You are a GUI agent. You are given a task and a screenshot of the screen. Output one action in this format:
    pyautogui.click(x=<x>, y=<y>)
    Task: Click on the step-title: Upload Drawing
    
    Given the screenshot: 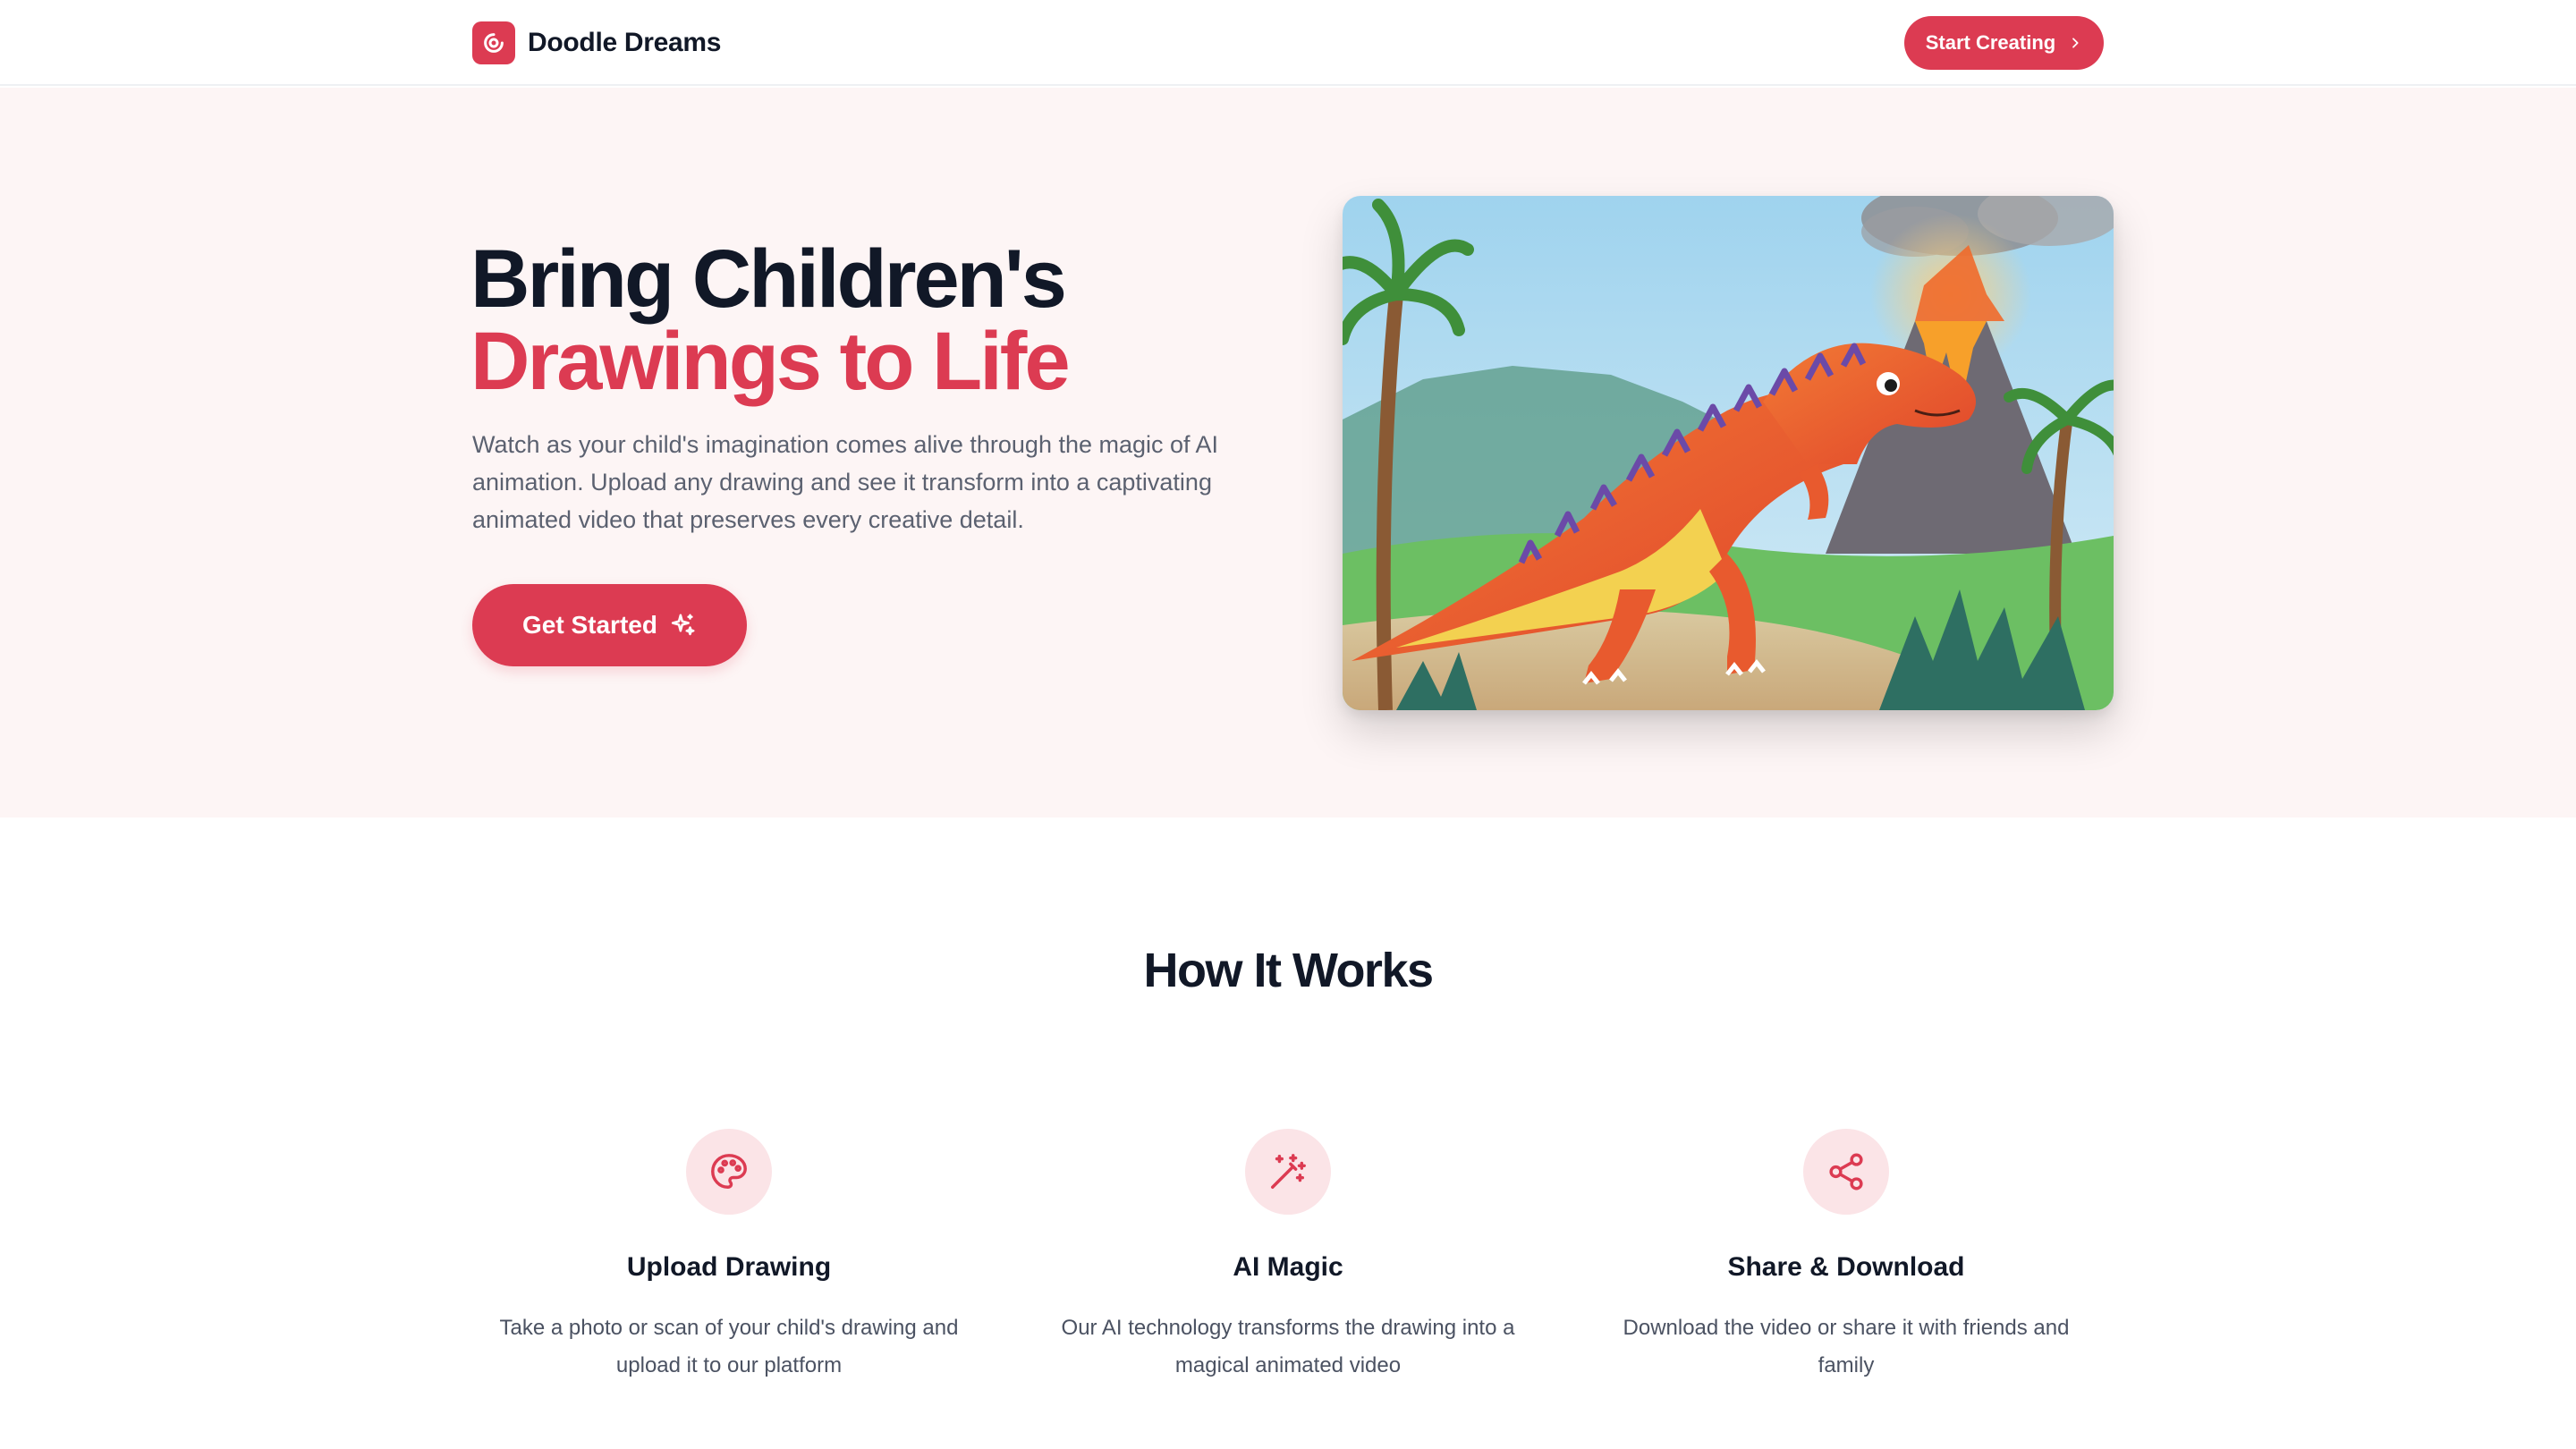 What is the action you would take?
    pyautogui.click(x=729, y=1267)
    